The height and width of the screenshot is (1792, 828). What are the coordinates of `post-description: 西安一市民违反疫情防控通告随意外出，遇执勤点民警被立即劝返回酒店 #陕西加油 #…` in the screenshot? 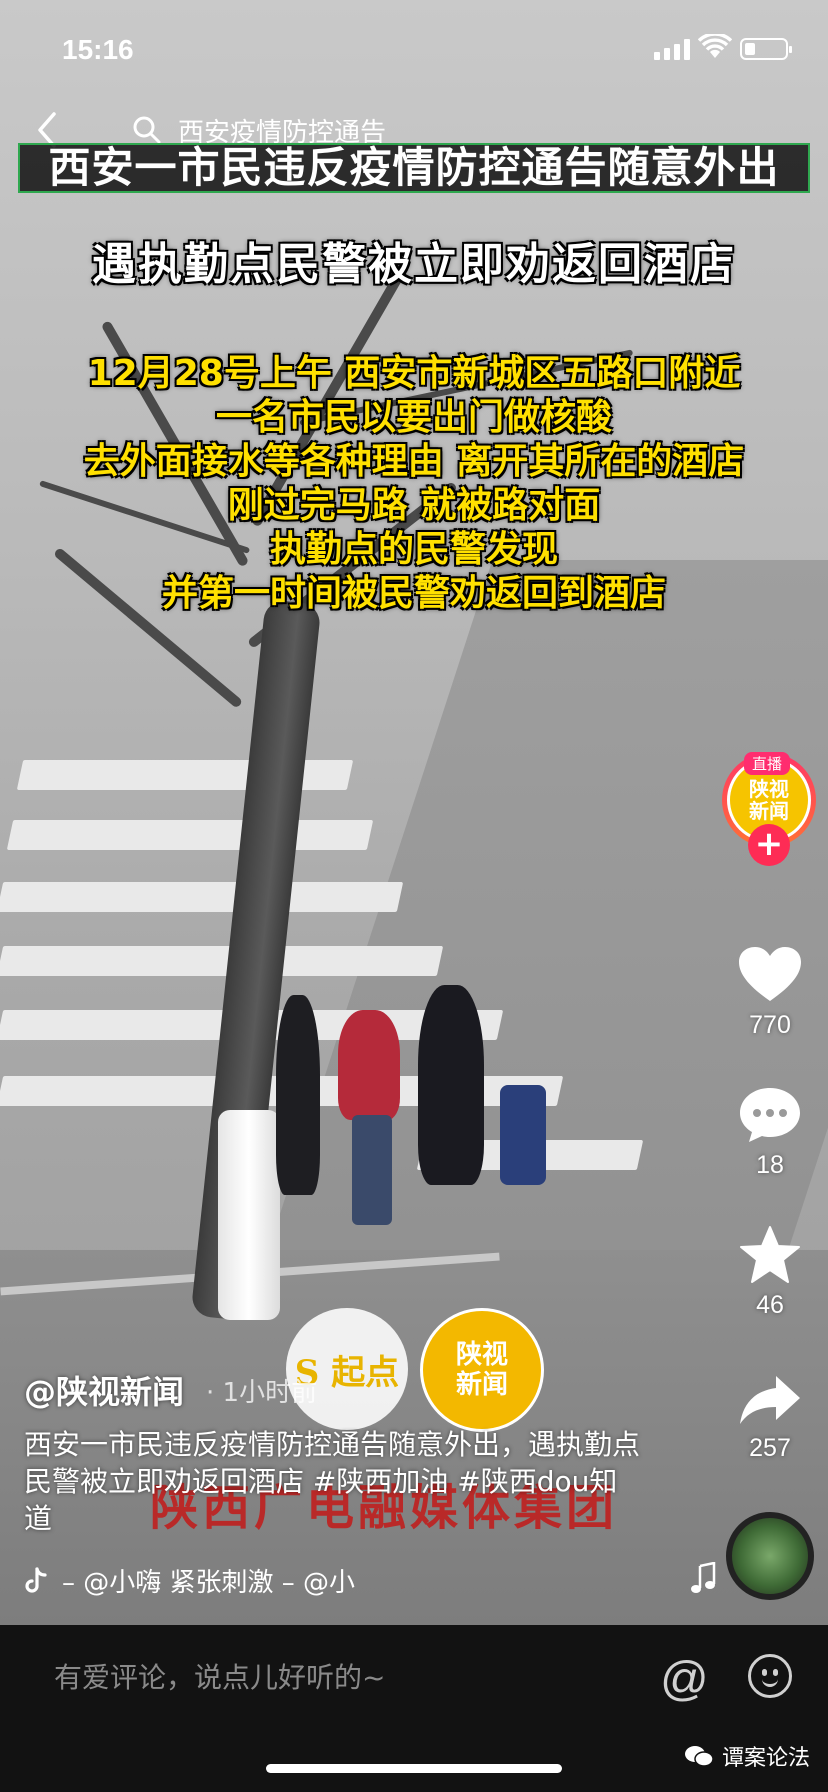 It's located at (332, 1481).